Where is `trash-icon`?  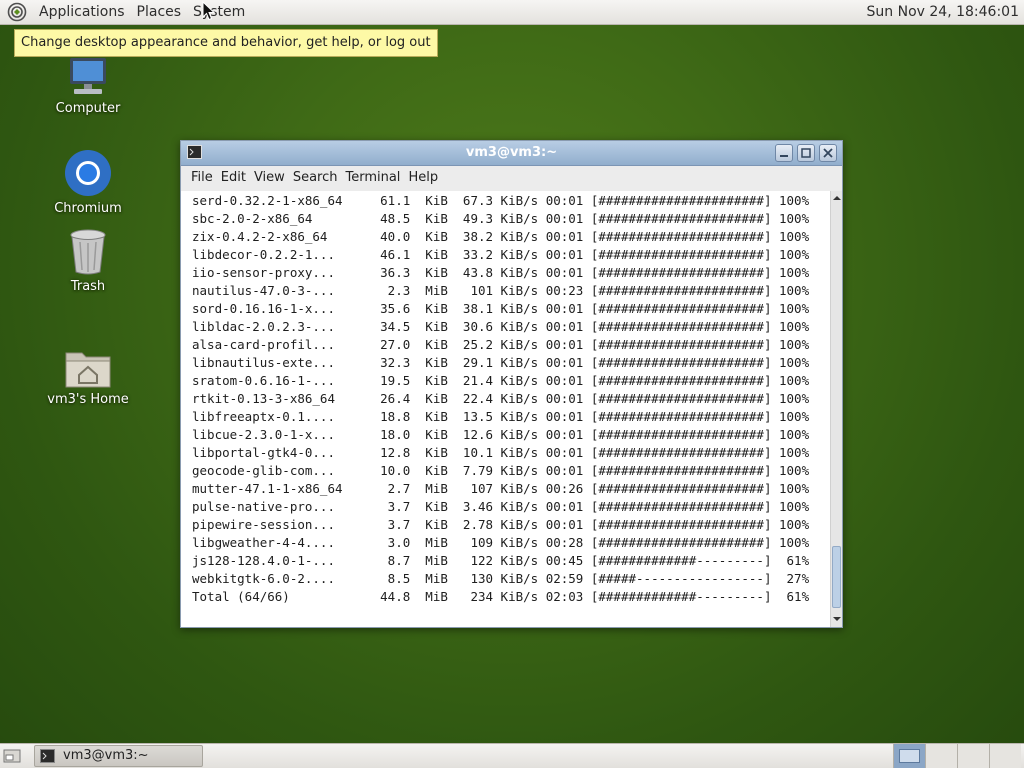 trash-icon is located at coordinates (88, 252).